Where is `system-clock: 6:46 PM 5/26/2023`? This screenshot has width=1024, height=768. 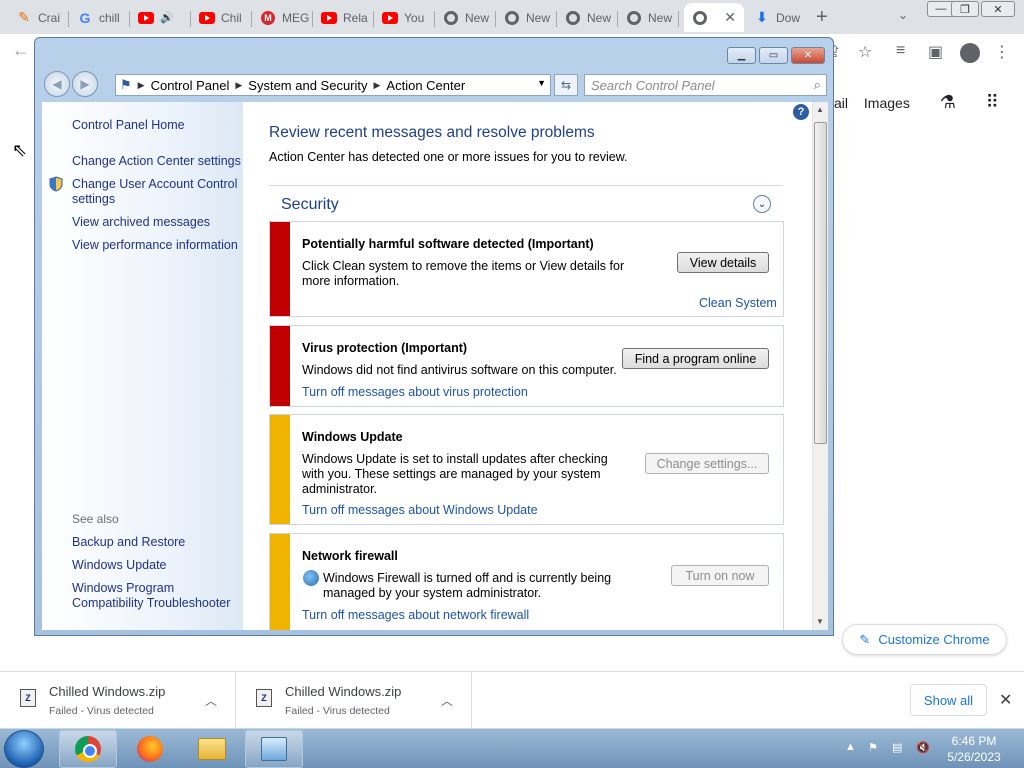 system-clock: 6:46 PM 5/26/2023 is located at coordinates (974, 749).